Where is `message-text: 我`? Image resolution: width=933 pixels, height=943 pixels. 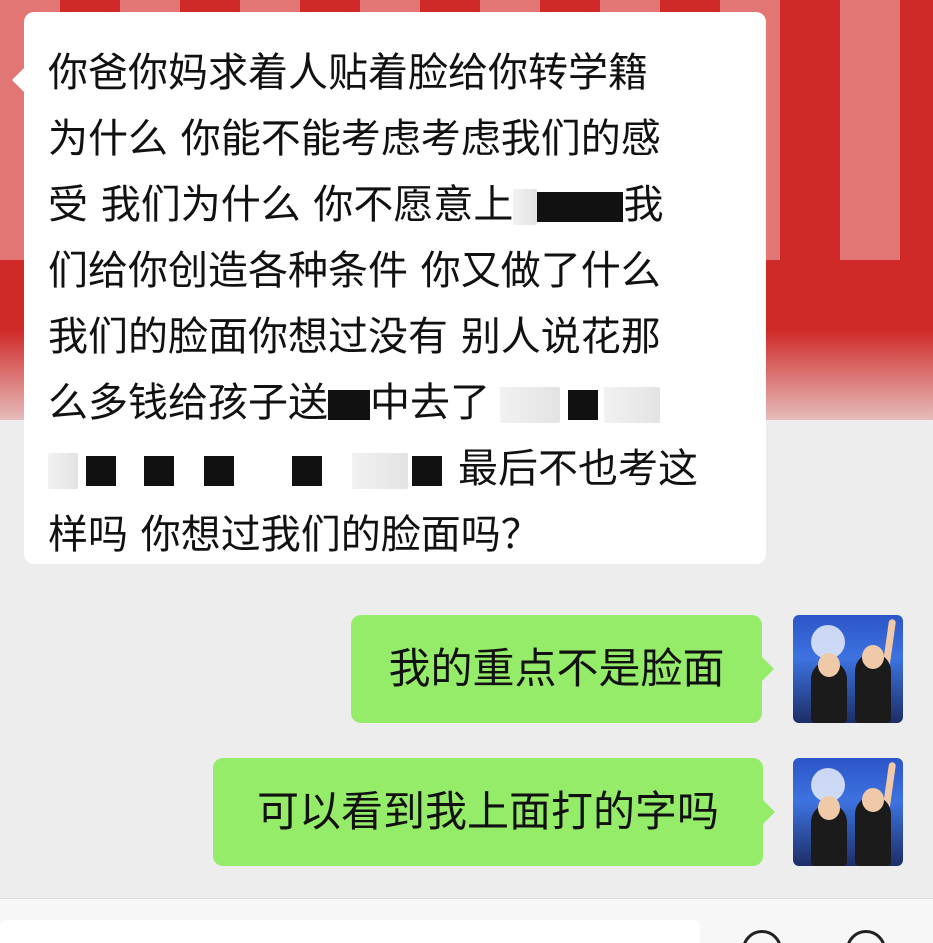 message-text: 我 is located at coordinates (643, 205).